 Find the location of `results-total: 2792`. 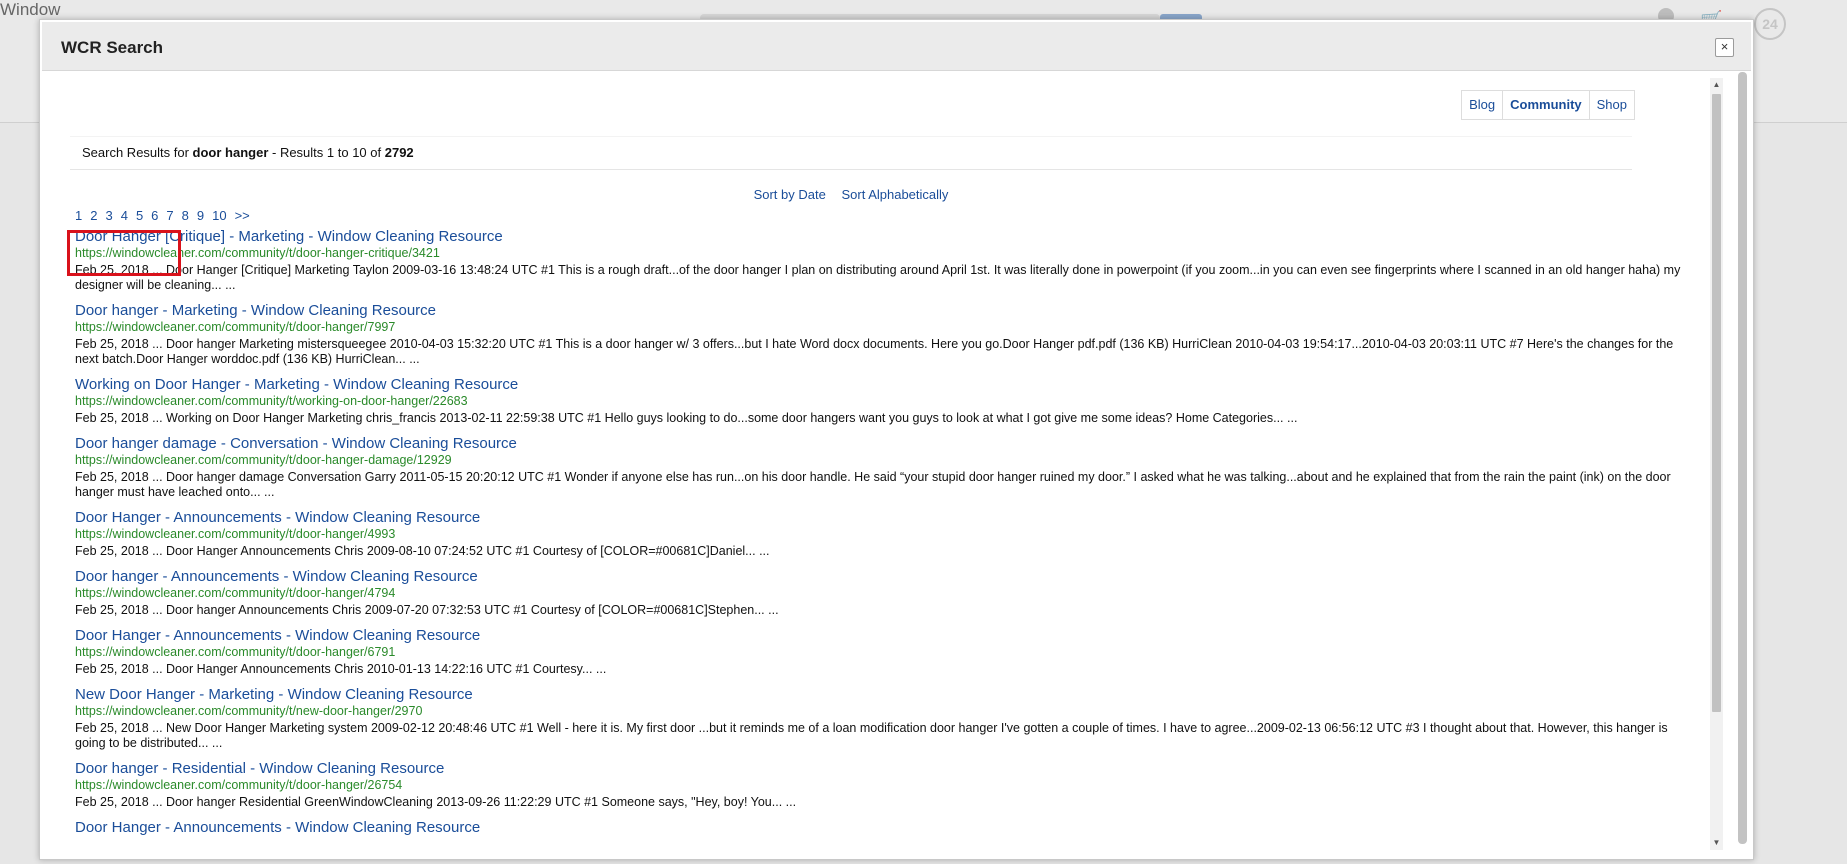

results-total: 2792 is located at coordinates (399, 152).